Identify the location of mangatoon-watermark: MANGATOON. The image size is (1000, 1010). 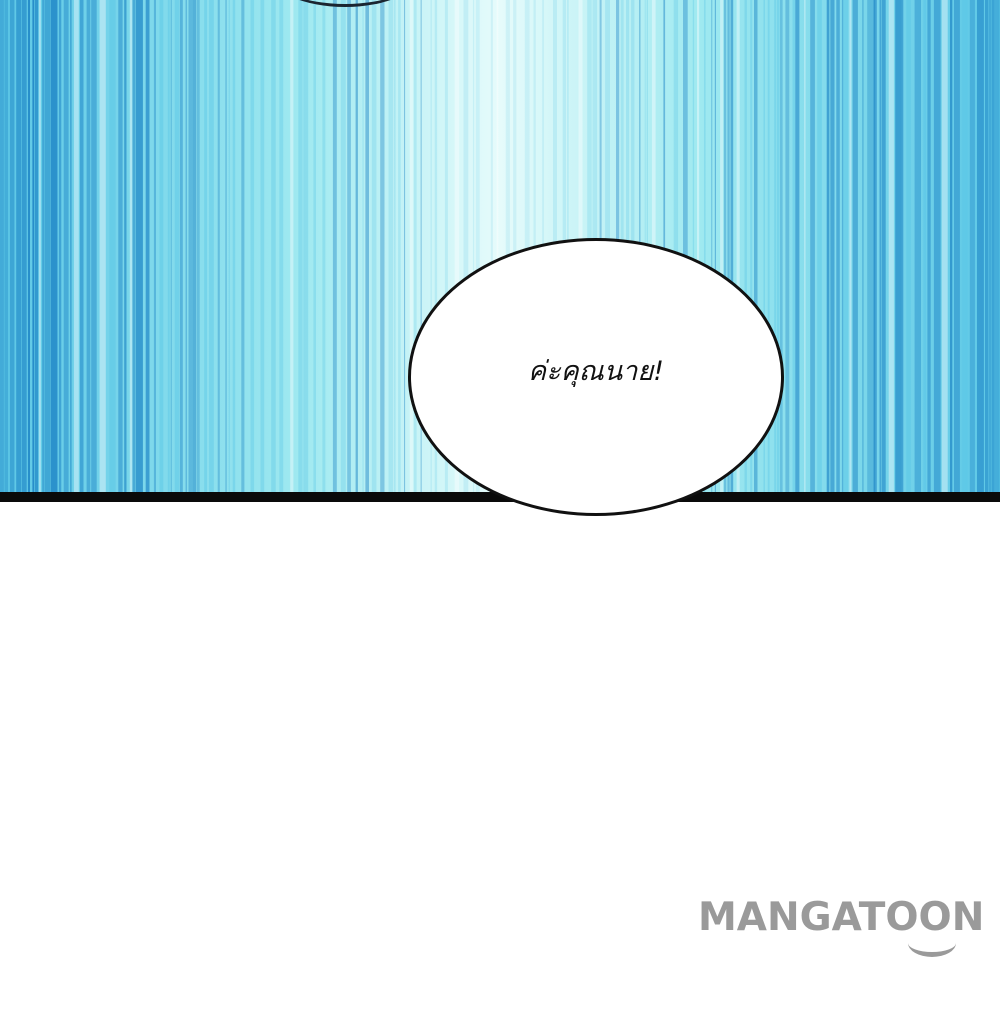
(849, 930).